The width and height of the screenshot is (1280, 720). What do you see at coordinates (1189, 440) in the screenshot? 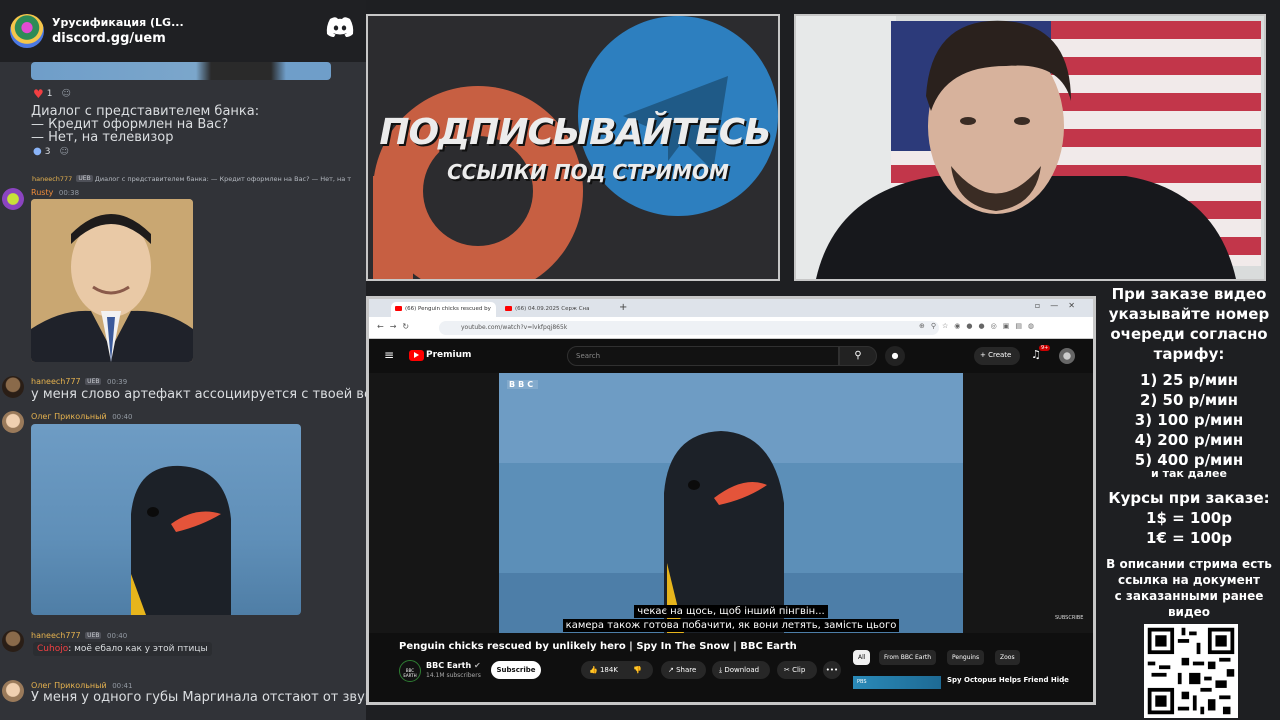
I see `price-line: 4) 200 р/мин` at bounding box center [1189, 440].